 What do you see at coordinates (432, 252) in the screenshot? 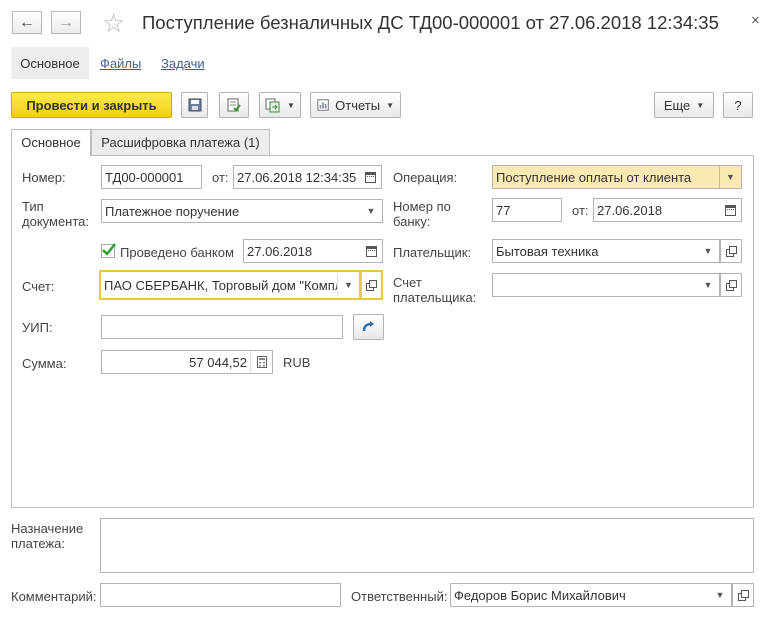
I see `payer-label: Плательщик:` at bounding box center [432, 252].